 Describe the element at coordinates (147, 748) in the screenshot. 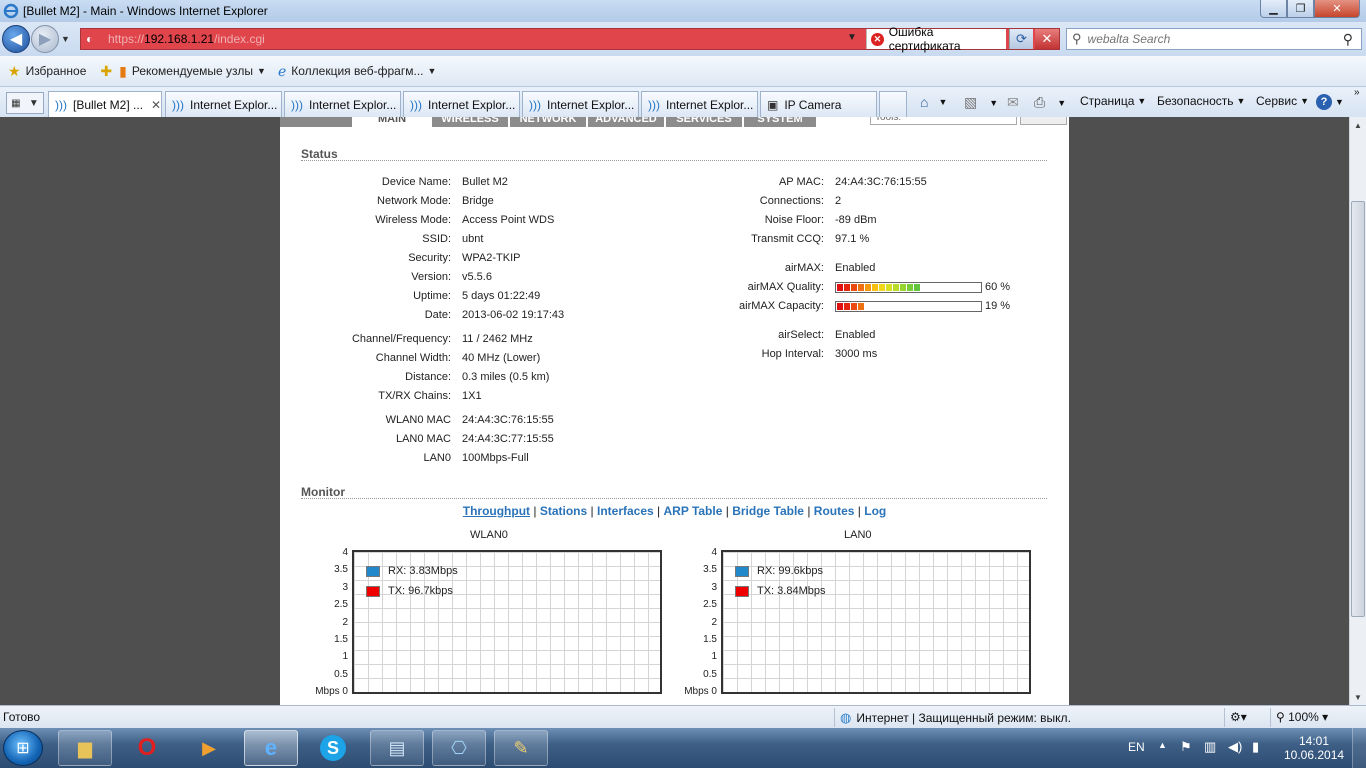

I see `taskbar-opera: O` at that location.